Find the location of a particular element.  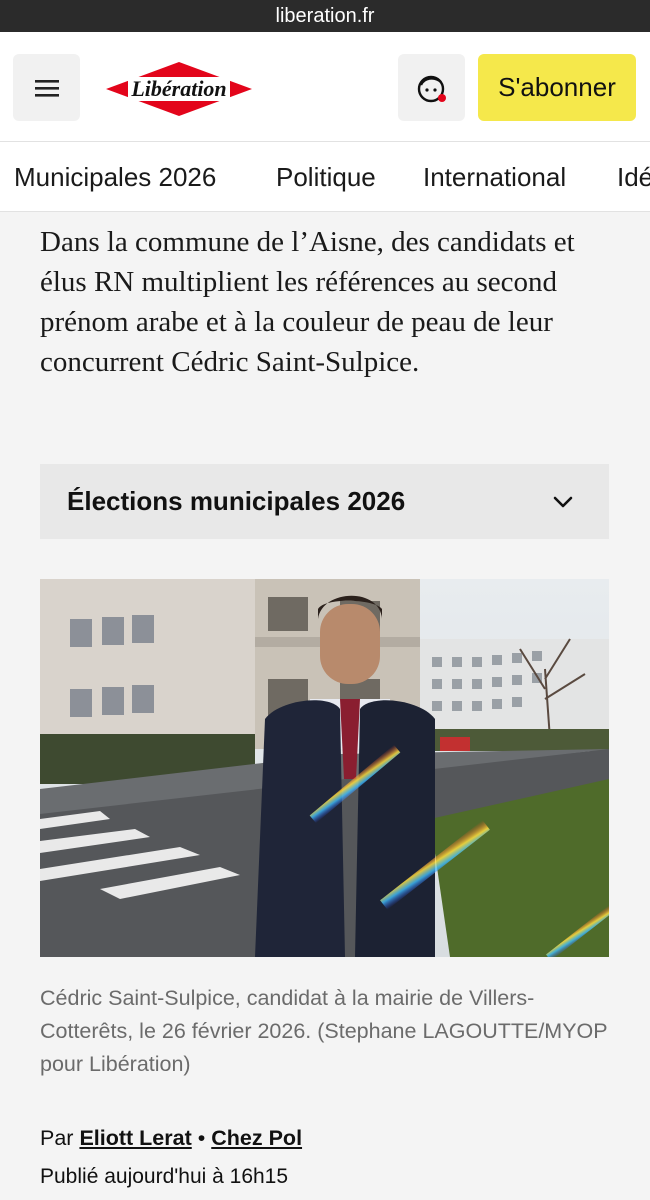

logo-text: Libération is located at coordinates (178, 88).